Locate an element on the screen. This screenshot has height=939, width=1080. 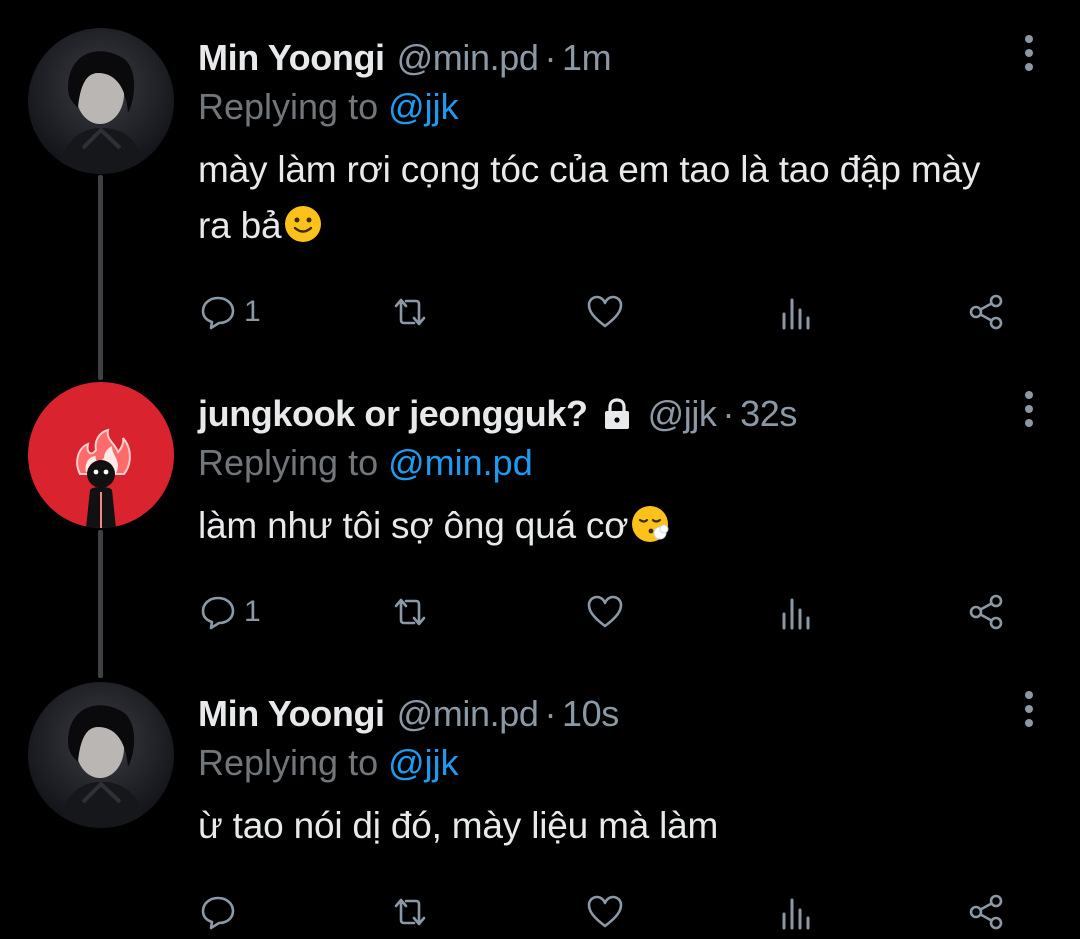
timestamp: 1m is located at coordinates (587, 58).